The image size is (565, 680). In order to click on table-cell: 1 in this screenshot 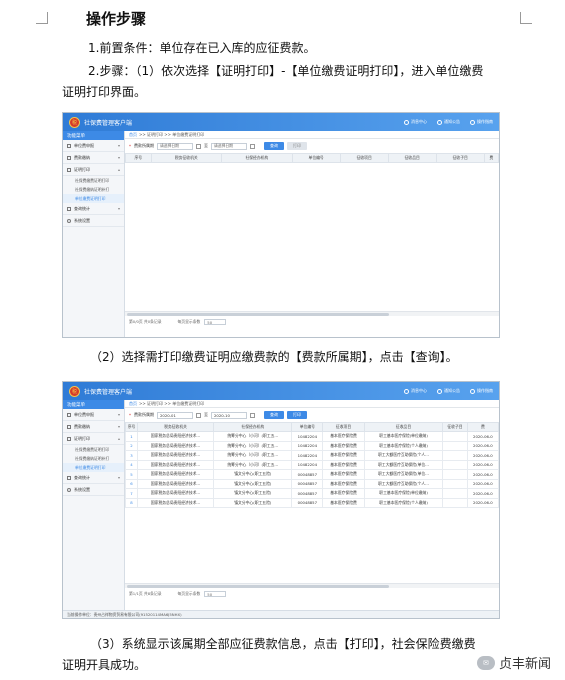, I will do `click(131, 436)`.